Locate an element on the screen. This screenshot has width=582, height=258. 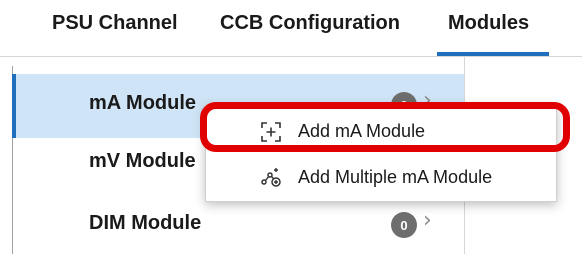
multi-add-icon is located at coordinates (271, 177).